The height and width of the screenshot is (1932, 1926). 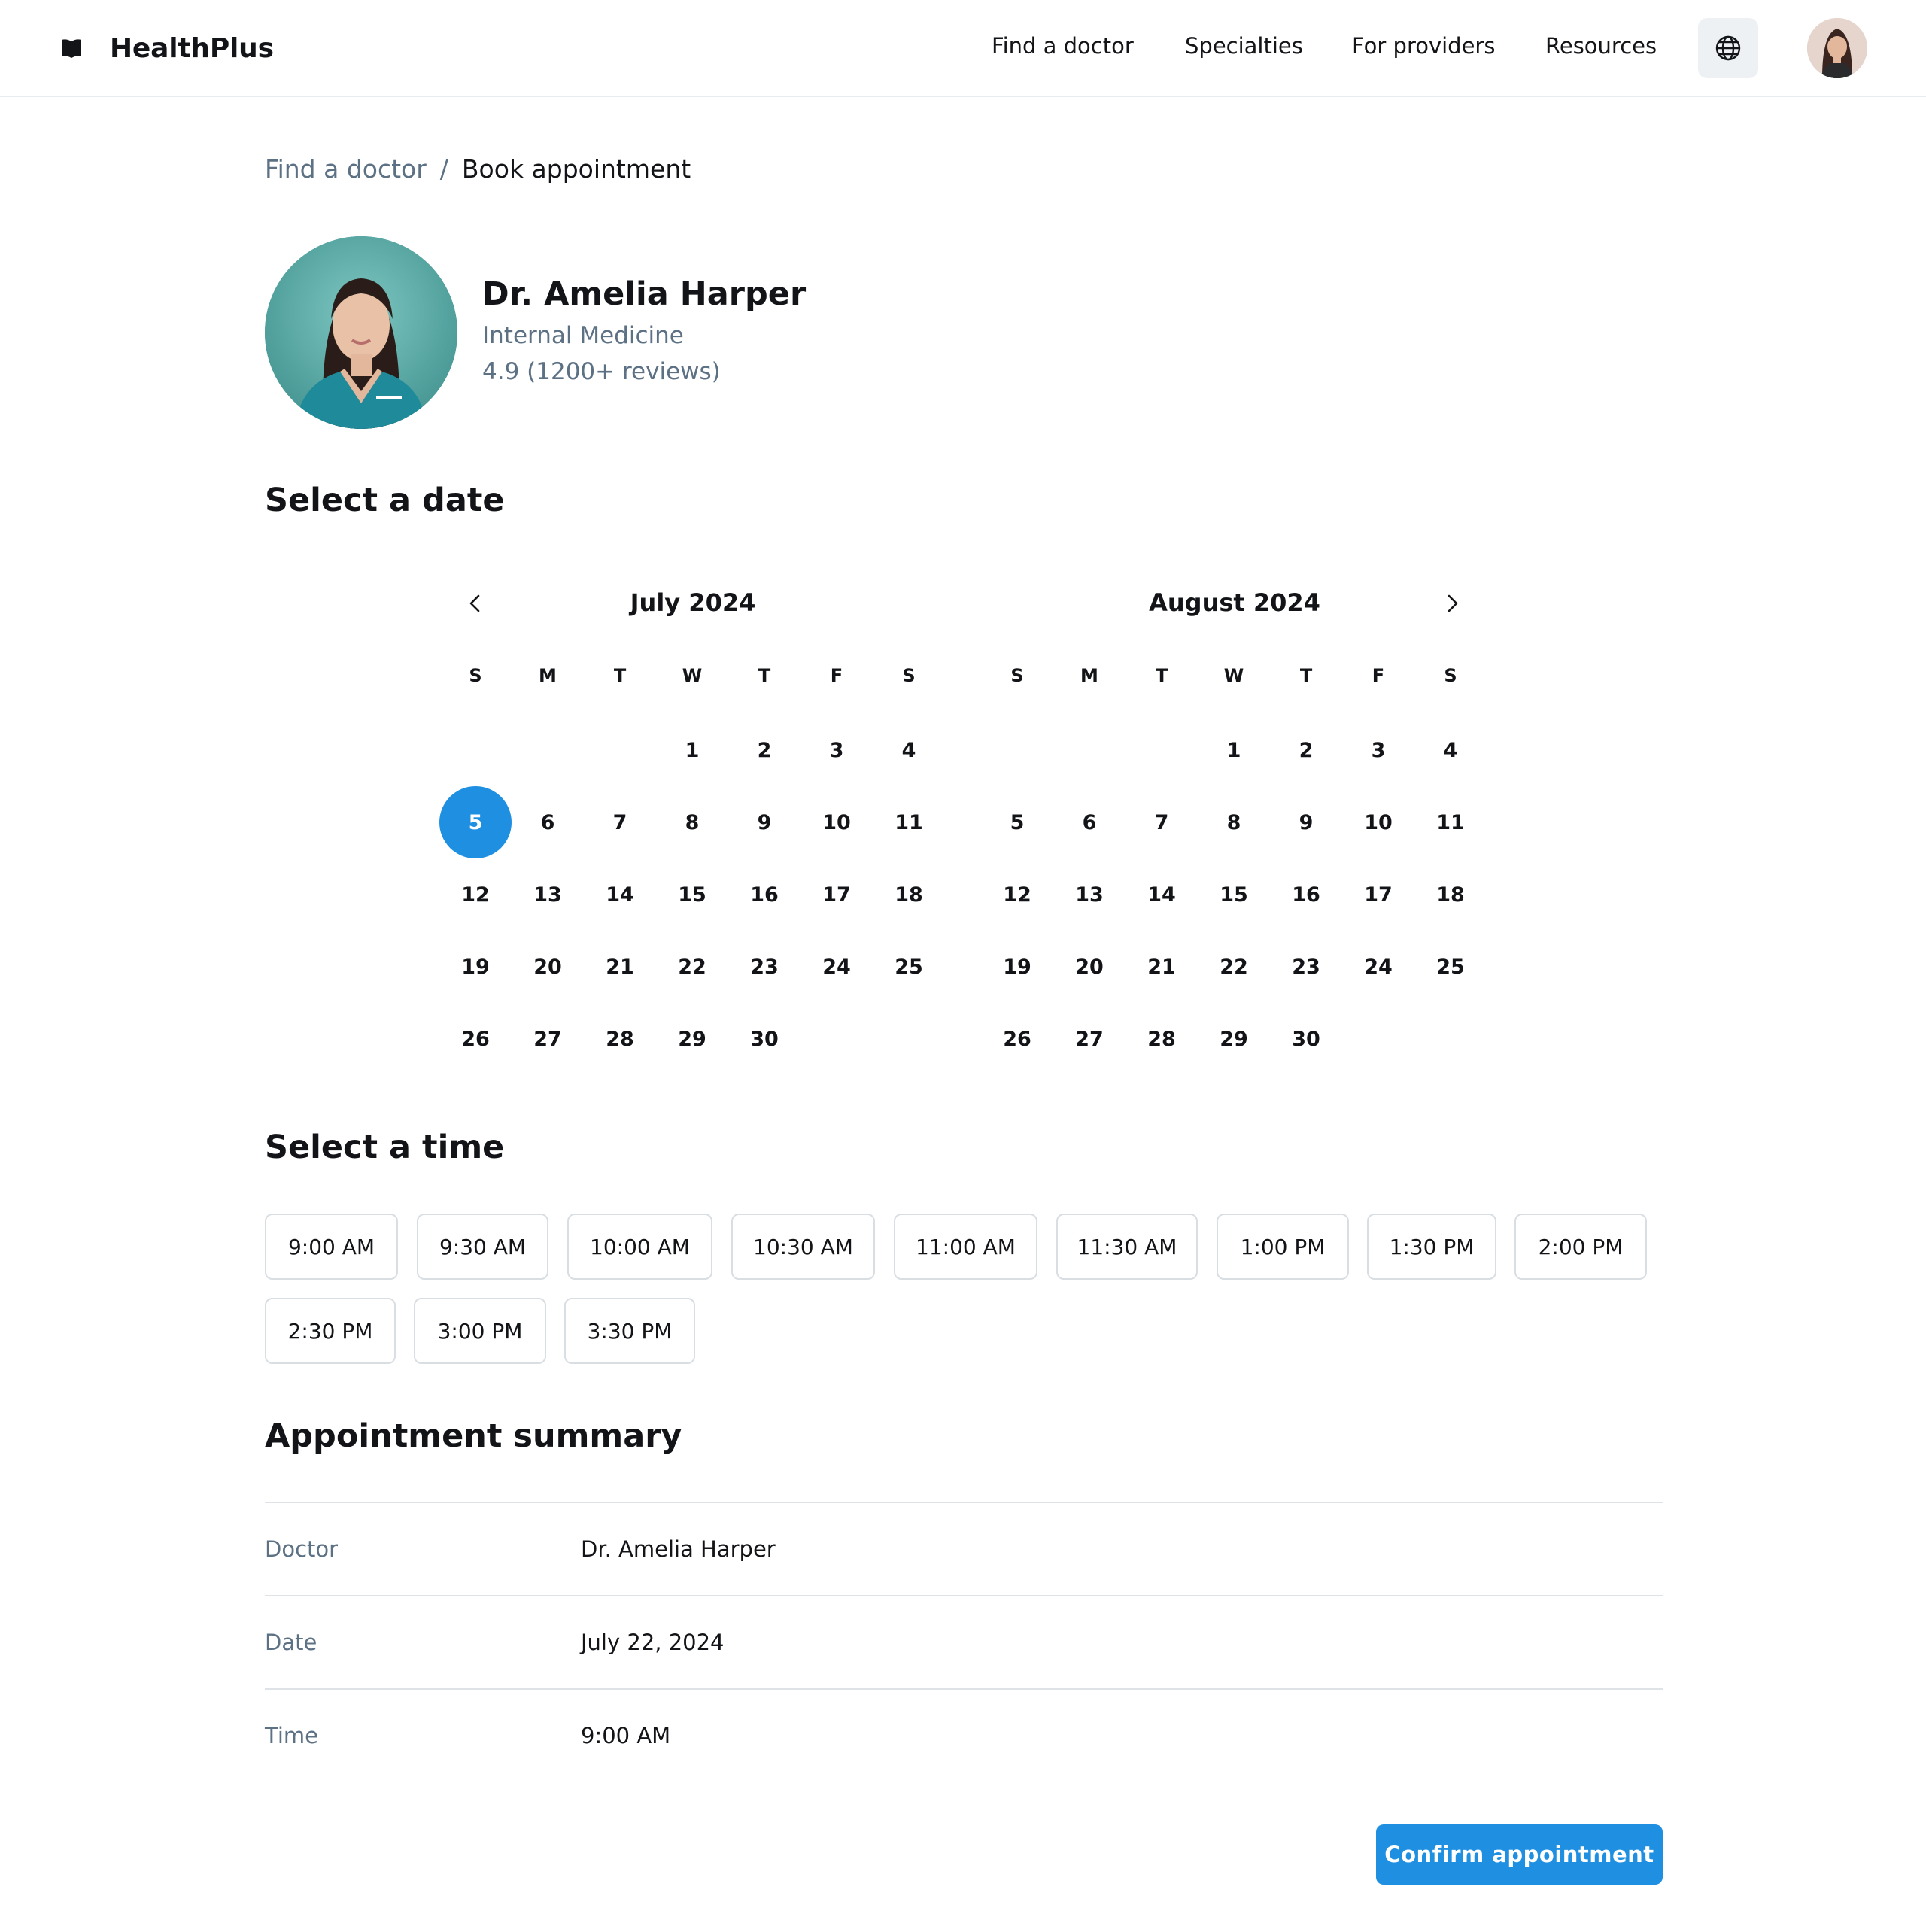 What do you see at coordinates (483, 1247) in the screenshot?
I see `time-slot-button: 9:30 AM` at bounding box center [483, 1247].